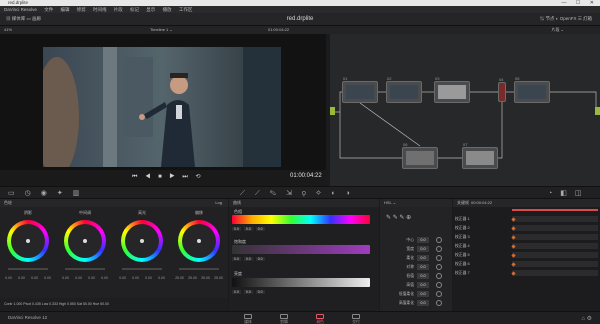 Image resolution: width=600 pixels, height=324 pixels. Describe the element at coordinates (186, 9) in the screenshot. I see `menu-workspace: 工作区` at that location.